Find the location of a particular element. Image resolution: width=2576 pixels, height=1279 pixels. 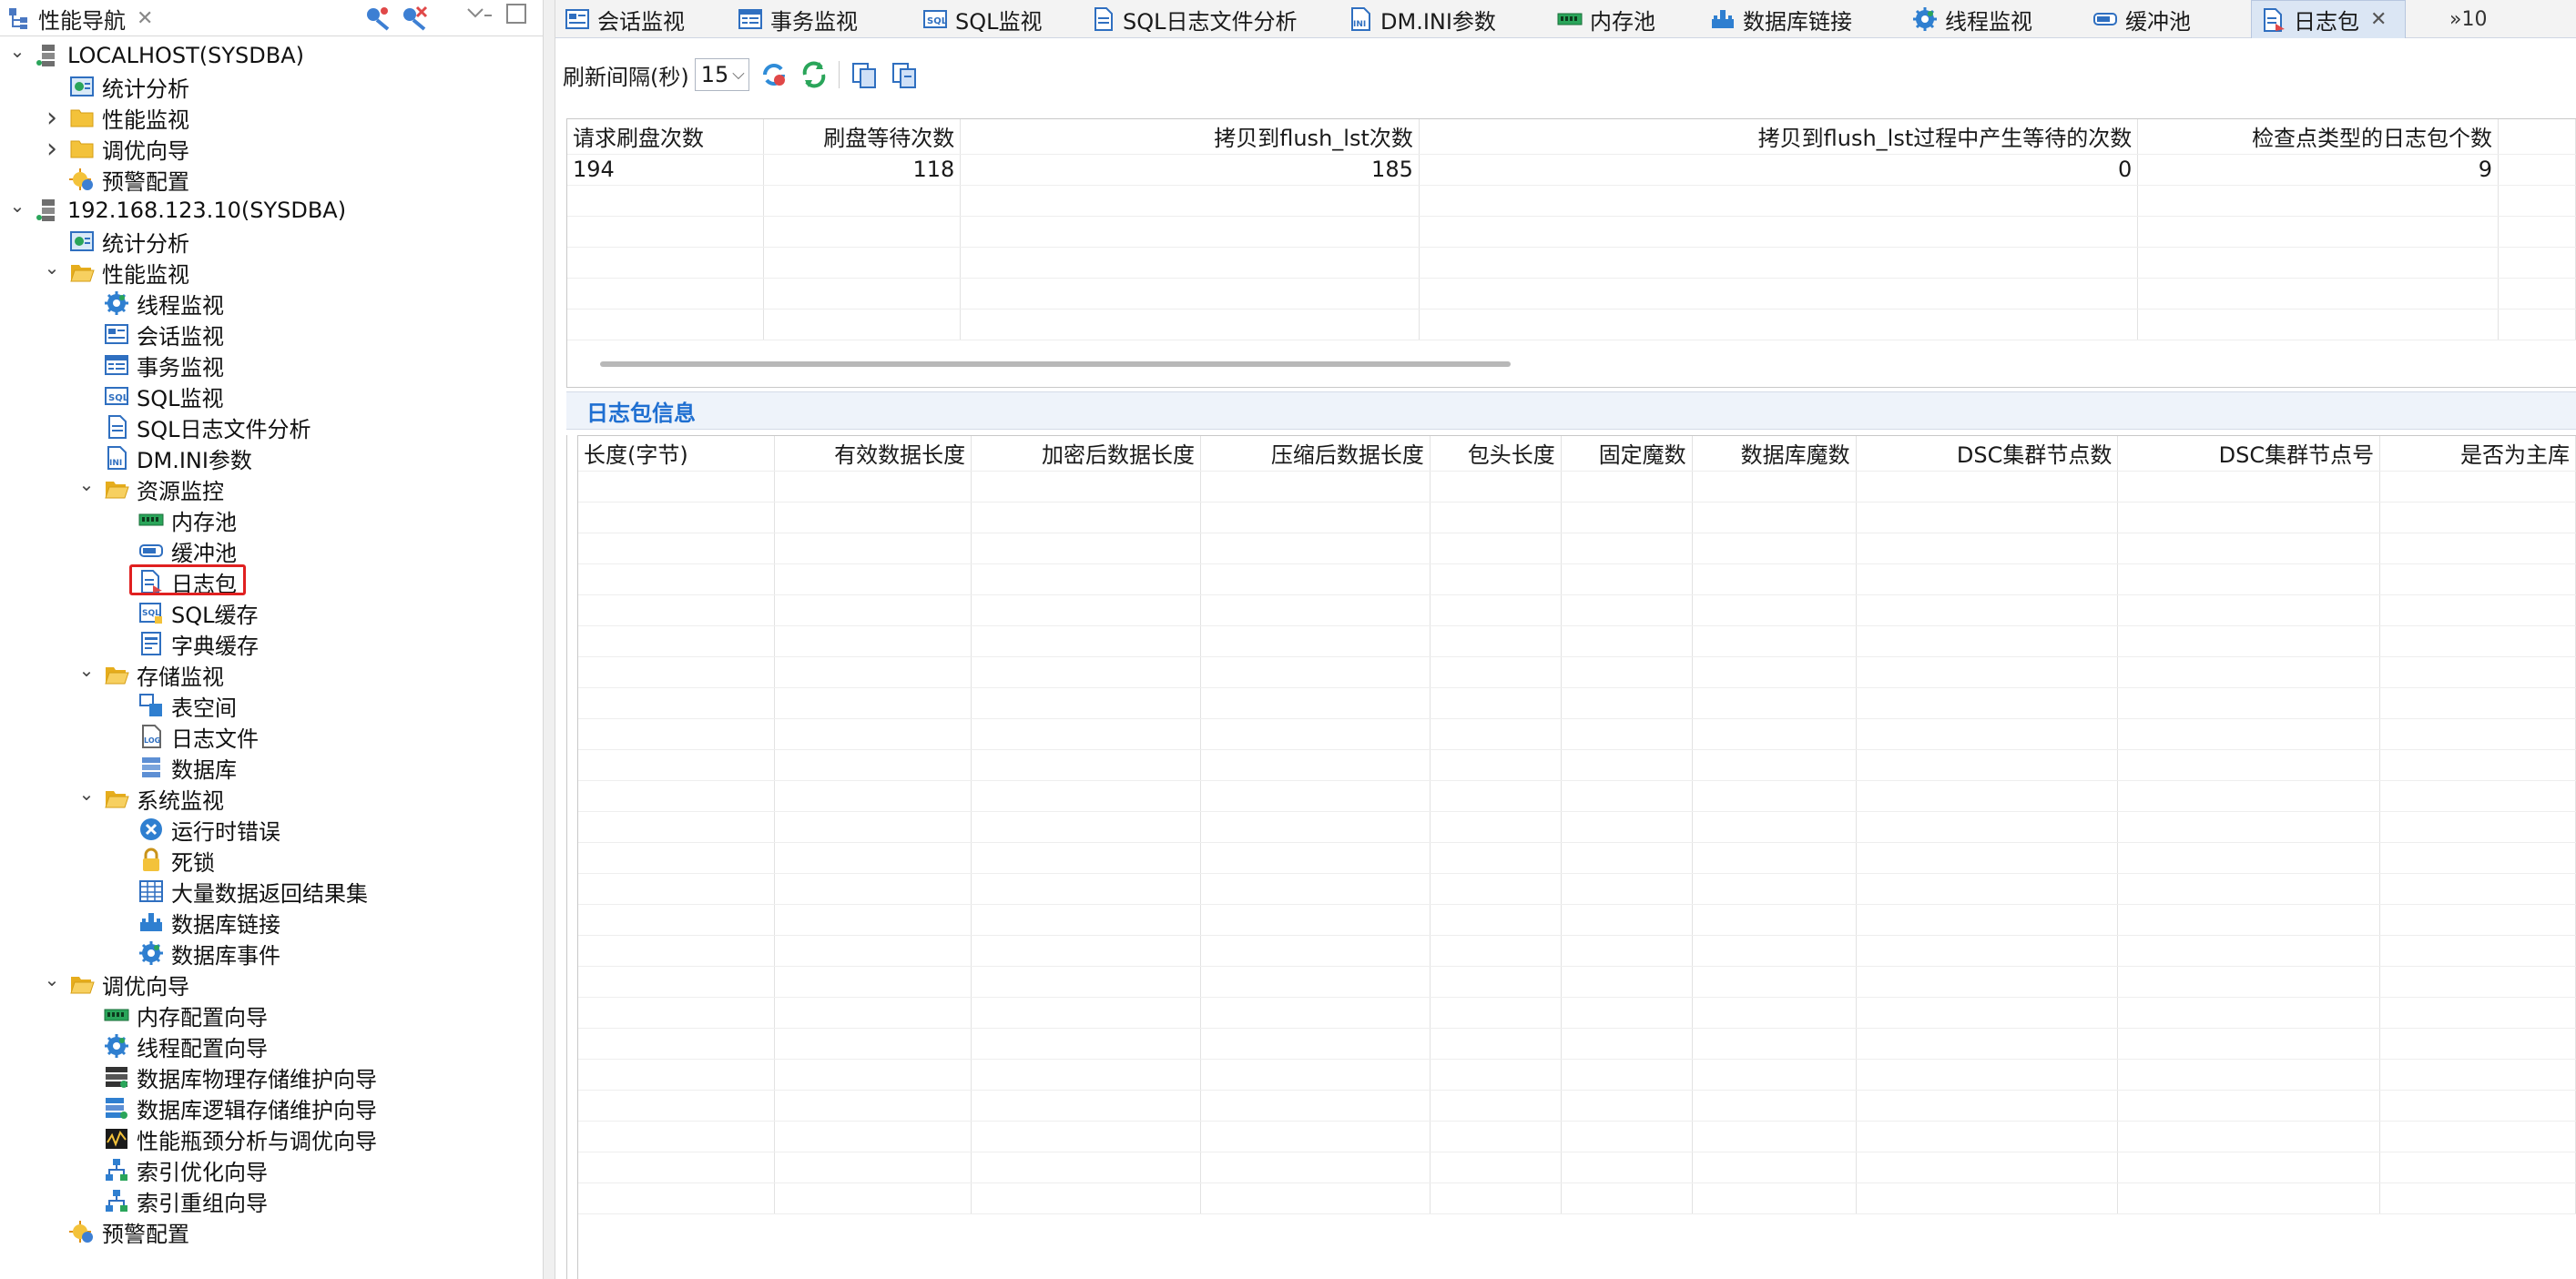

tab-ini: INI DM.INI参数 is located at coordinates (1436, 19).